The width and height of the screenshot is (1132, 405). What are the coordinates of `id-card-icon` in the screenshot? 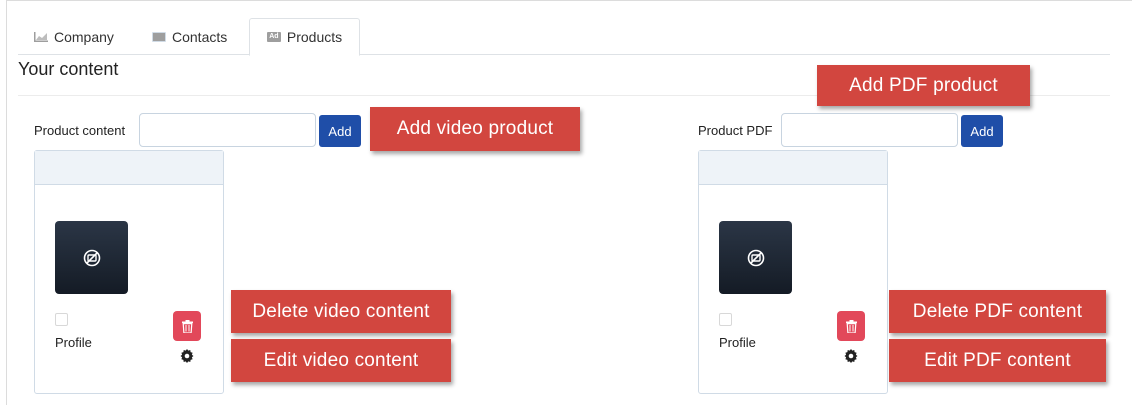 It's located at (159, 36).